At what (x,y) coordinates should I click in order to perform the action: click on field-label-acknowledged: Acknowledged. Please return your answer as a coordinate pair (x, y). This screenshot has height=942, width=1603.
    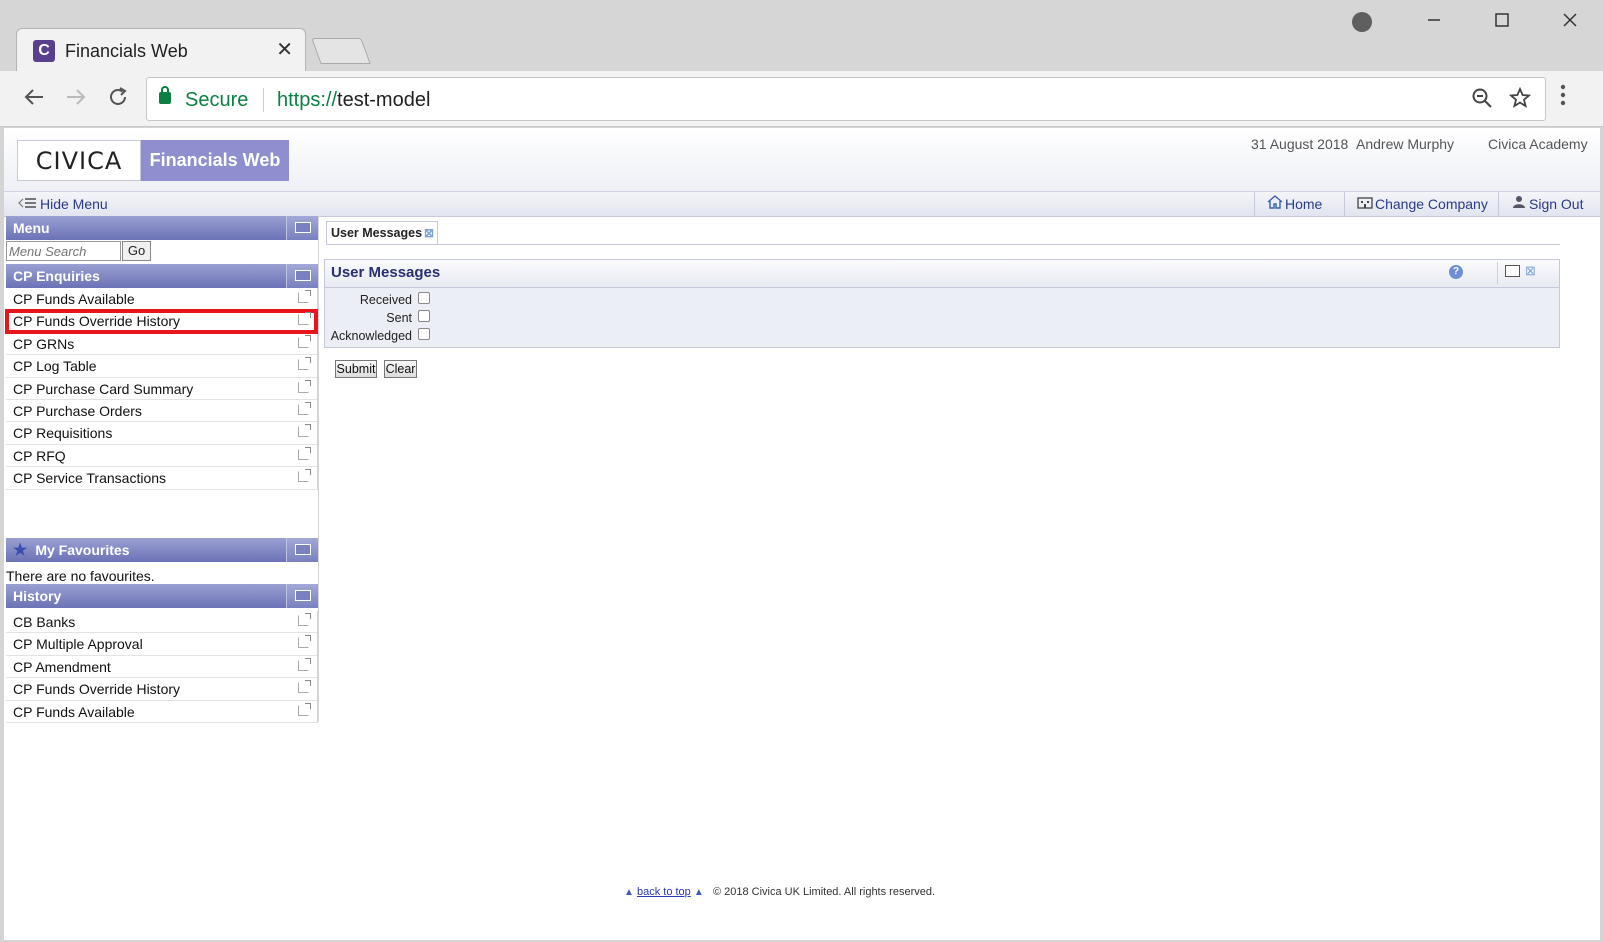
    Looking at the image, I should click on (371, 336).